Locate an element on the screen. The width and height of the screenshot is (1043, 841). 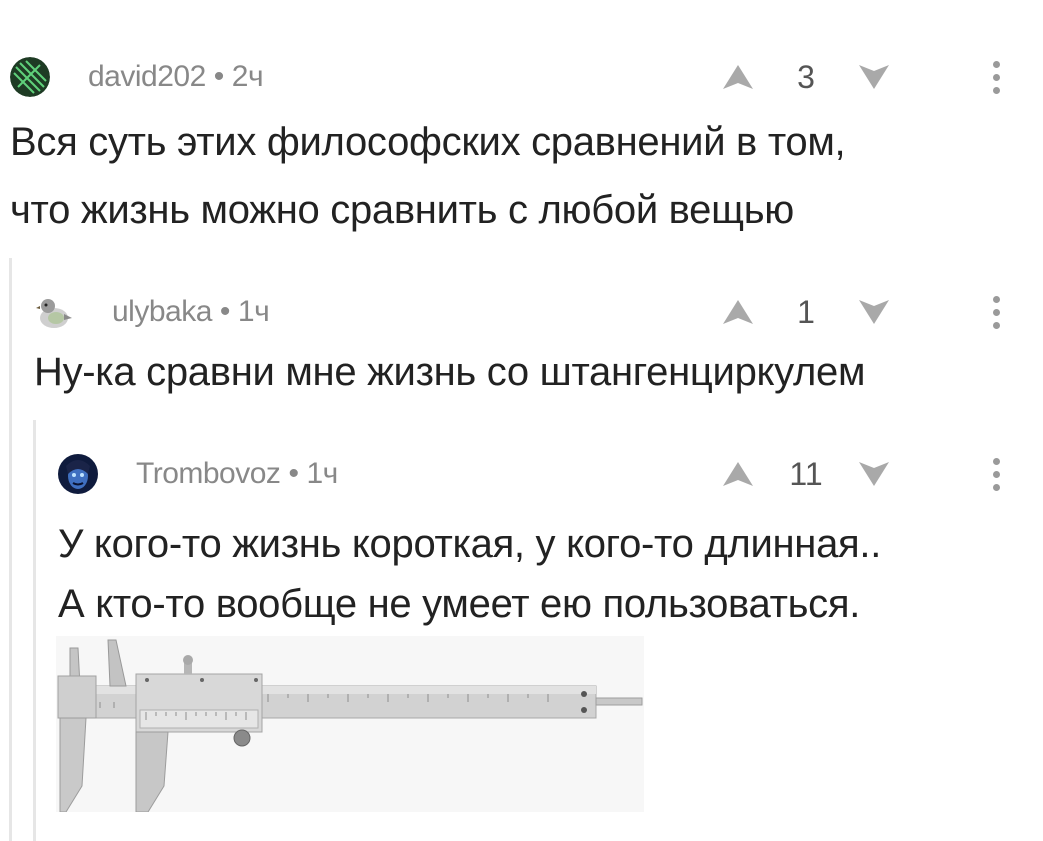
comment-meta: david202 • 2ч is located at coordinates (176, 77).